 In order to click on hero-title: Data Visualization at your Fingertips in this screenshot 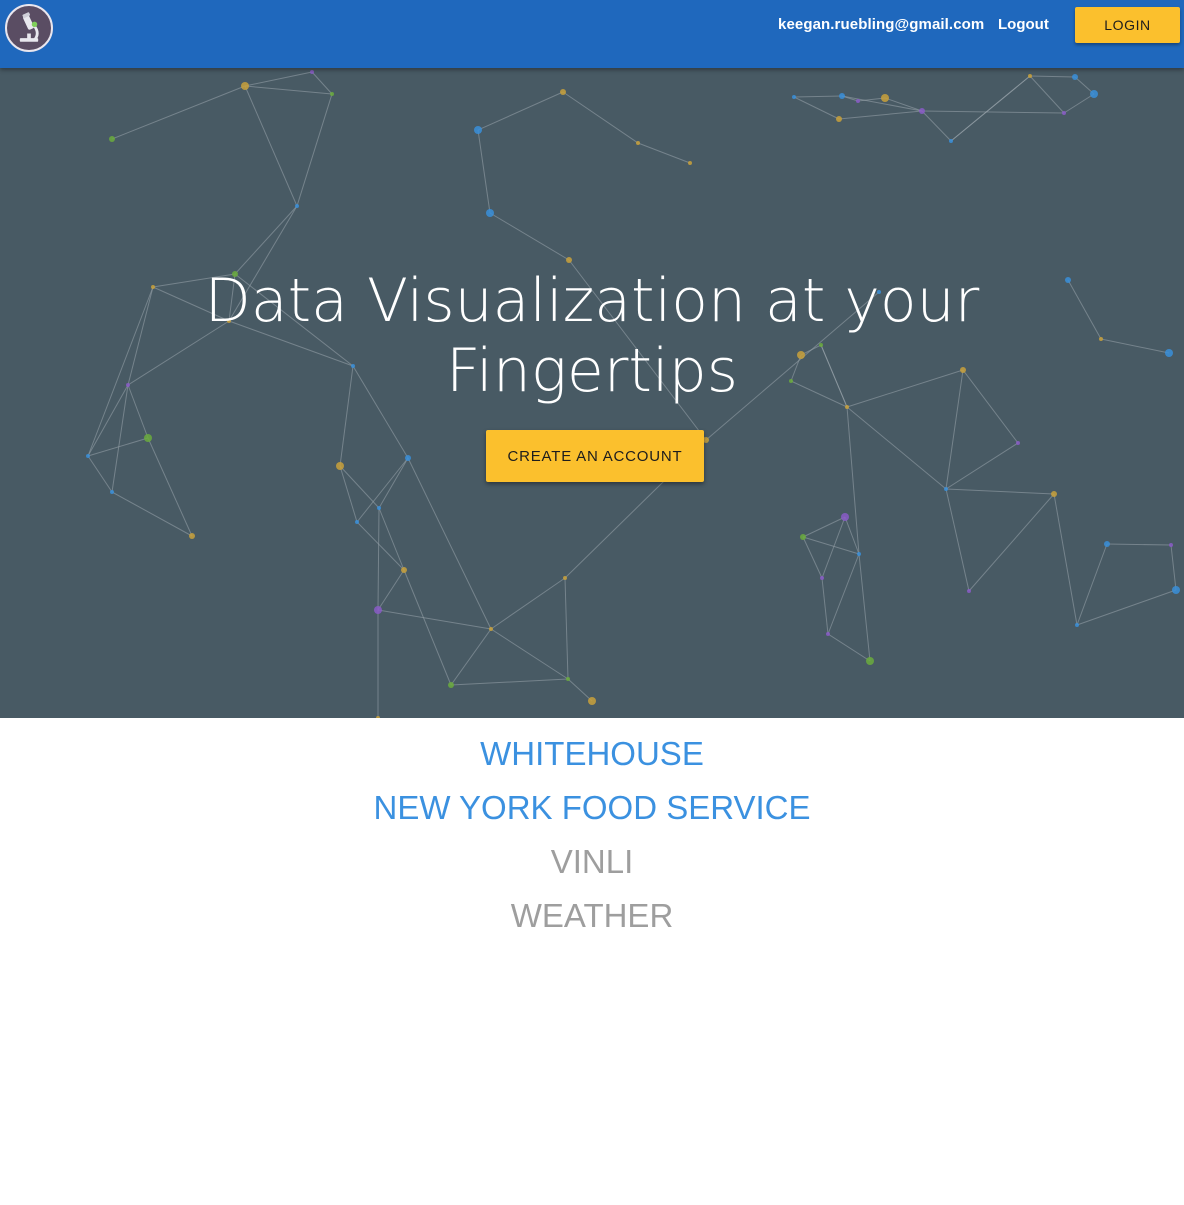, I will do `click(592, 336)`.